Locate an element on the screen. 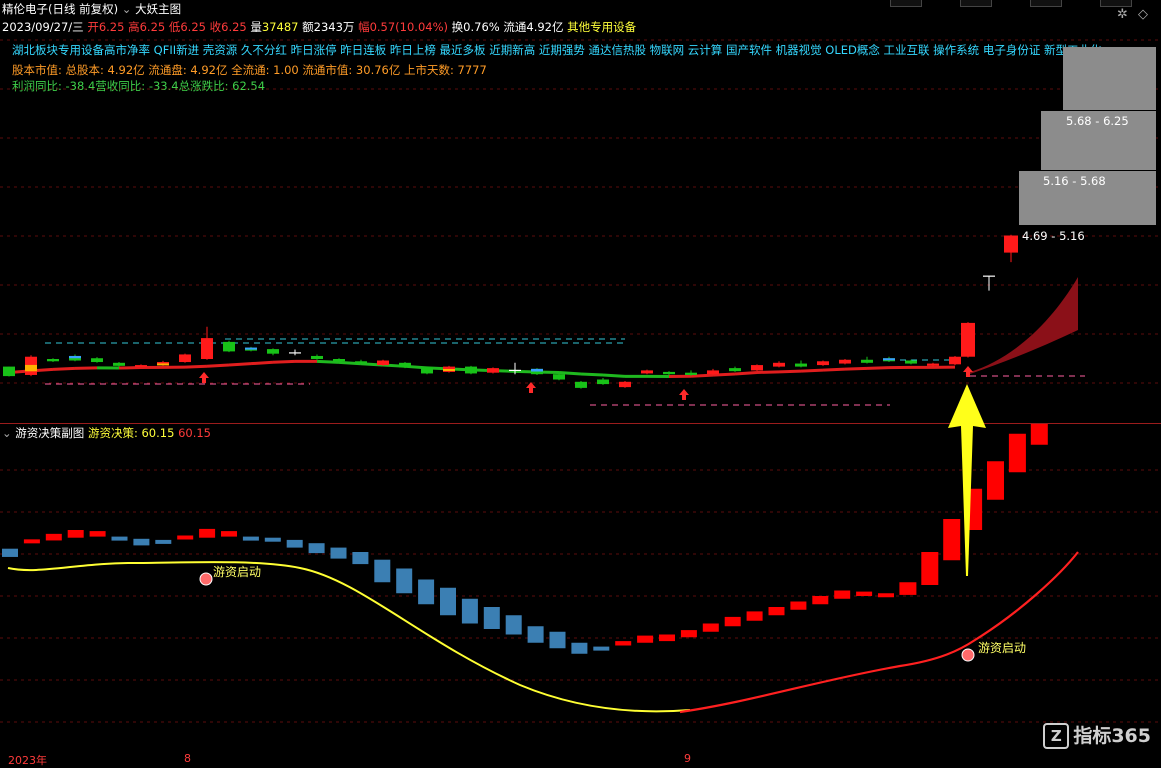  big-up-arrow-icon is located at coordinates (967, 480).